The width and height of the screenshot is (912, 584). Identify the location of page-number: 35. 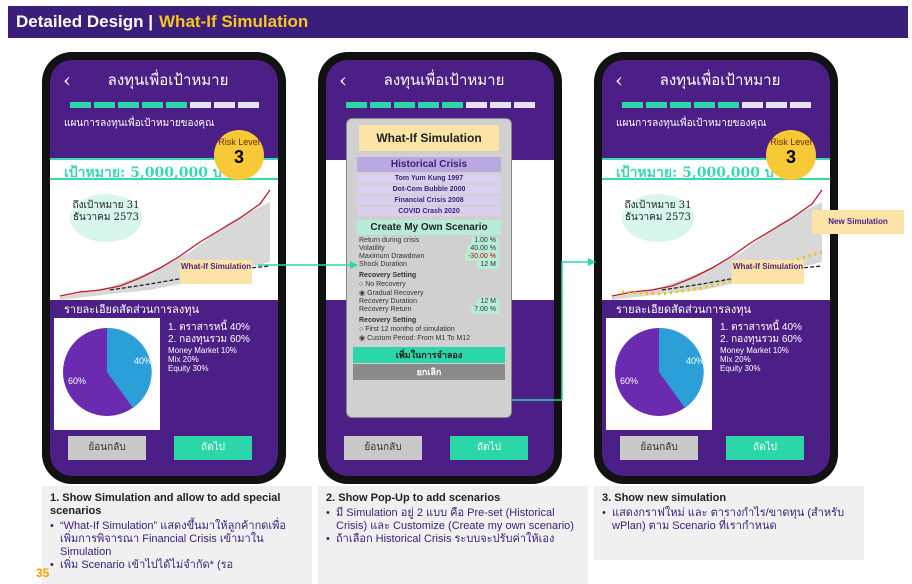
(43, 573).